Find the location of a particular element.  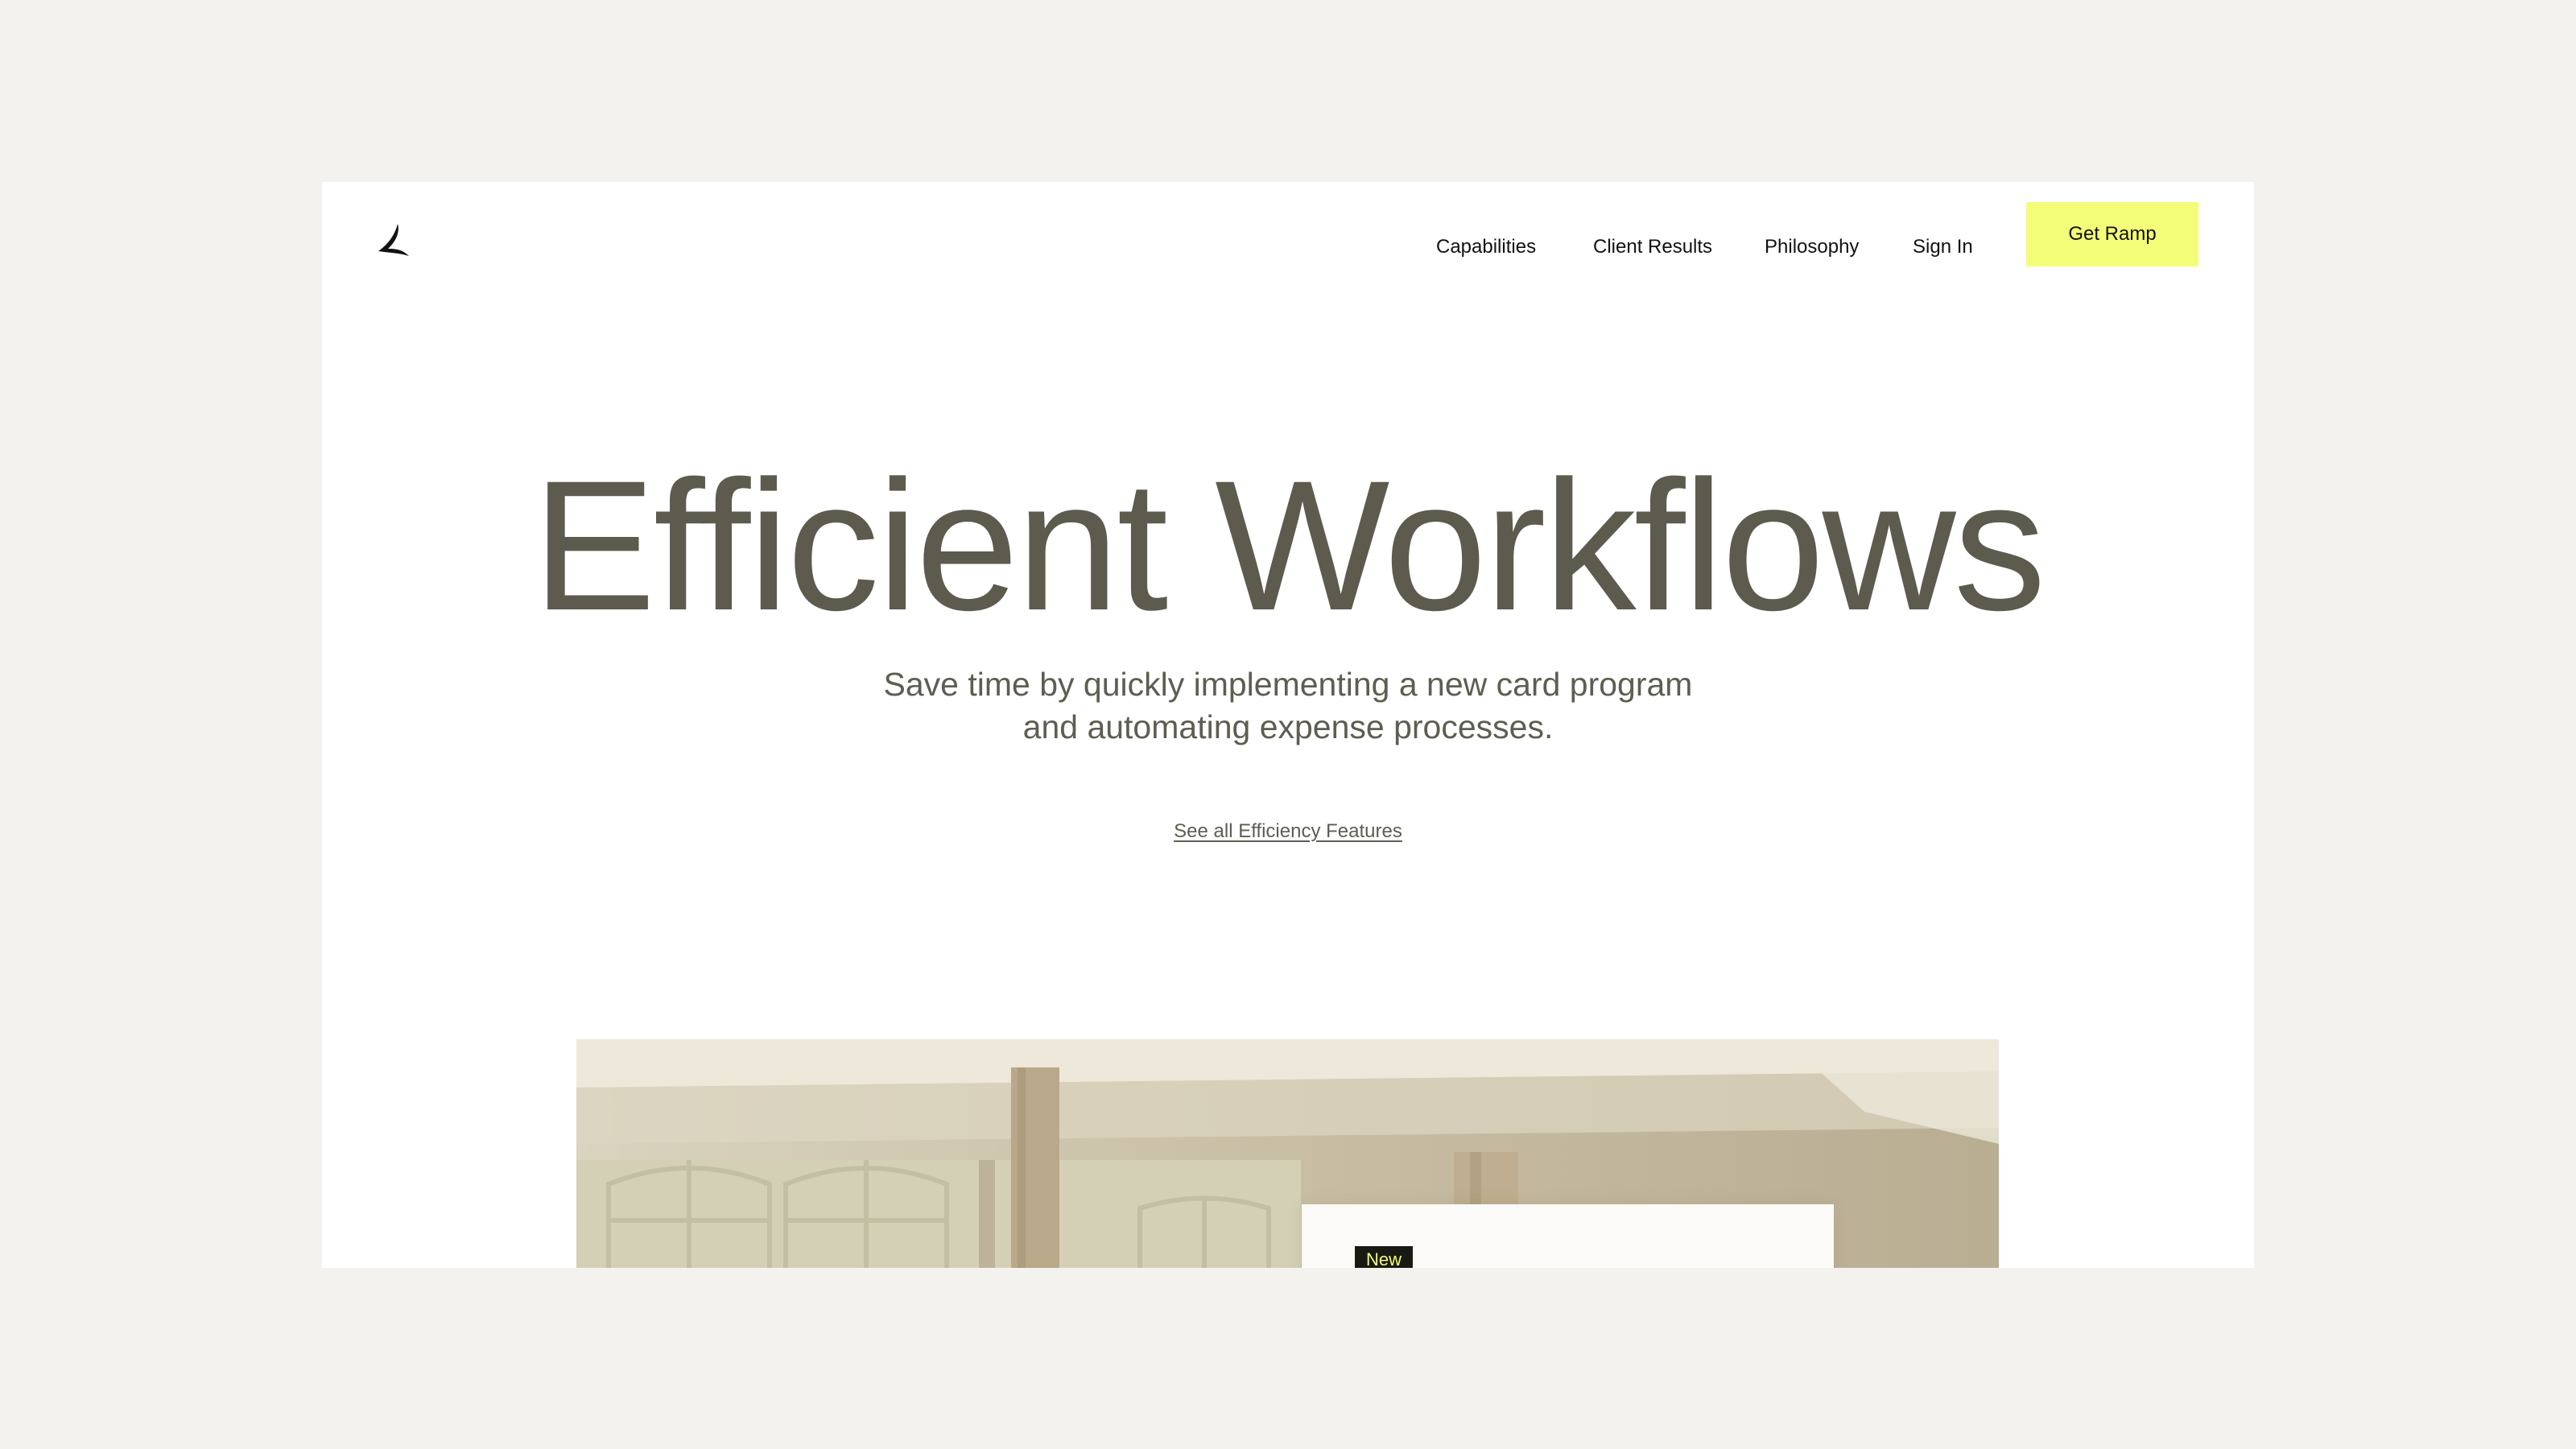

hero-subtitle-line-2: and automating expense processes. is located at coordinates (1288, 726).